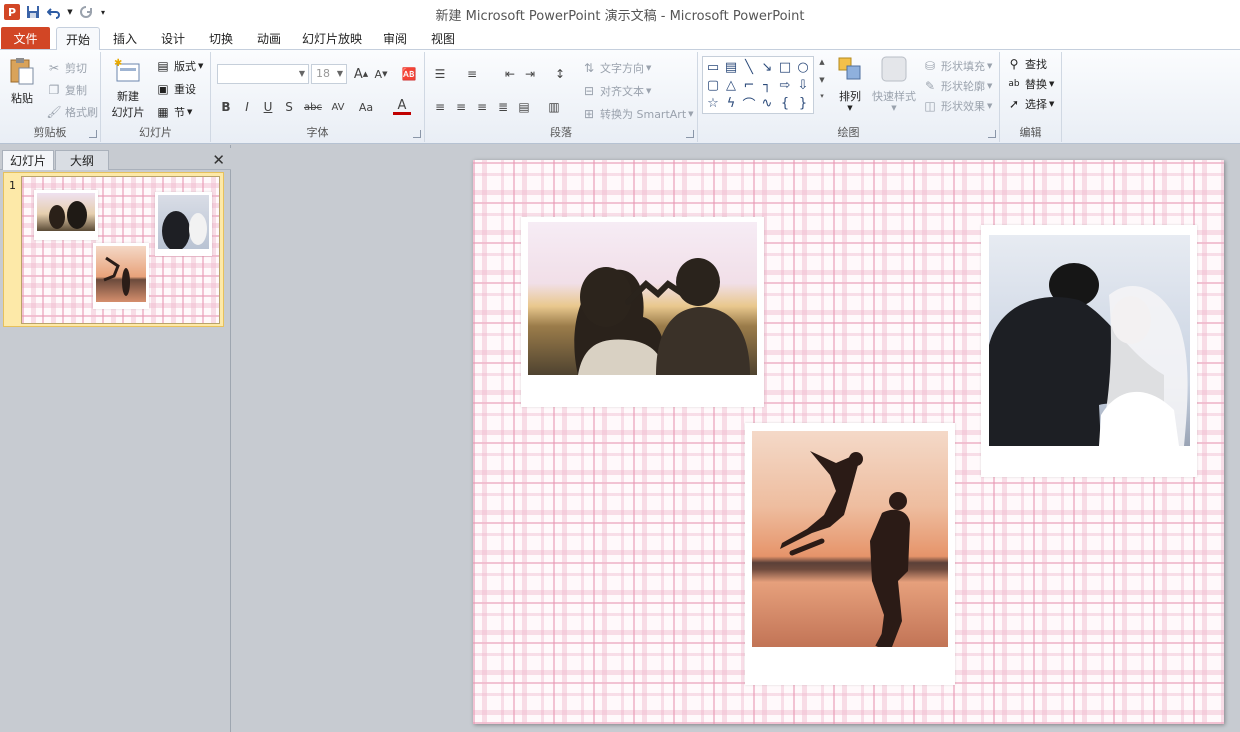 This screenshot has width=1240, height=732. What do you see at coordinates (1036, 84) in the screenshot?
I see `replace-label: 替换` at bounding box center [1036, 84].